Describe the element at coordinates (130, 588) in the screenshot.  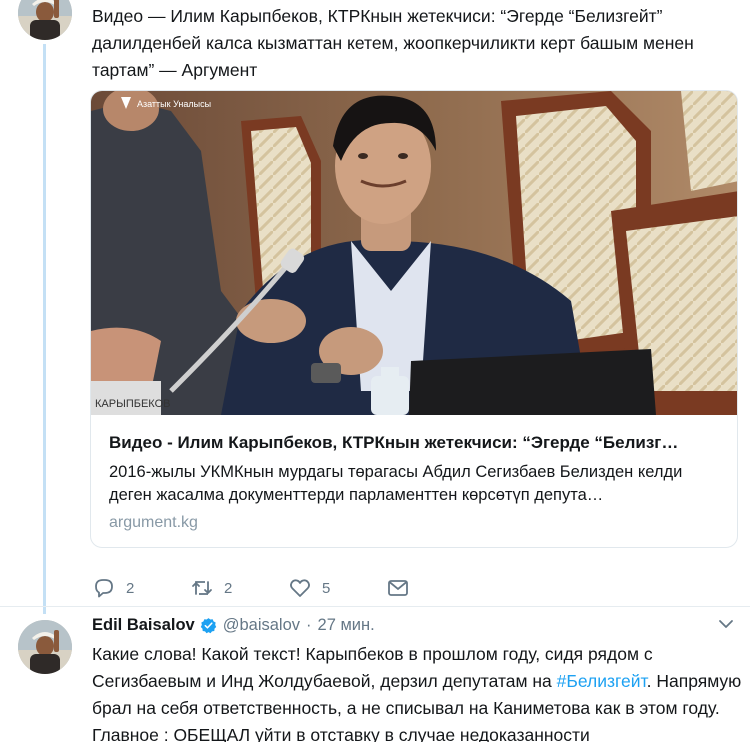
I see `reply-count: 2` at that location.